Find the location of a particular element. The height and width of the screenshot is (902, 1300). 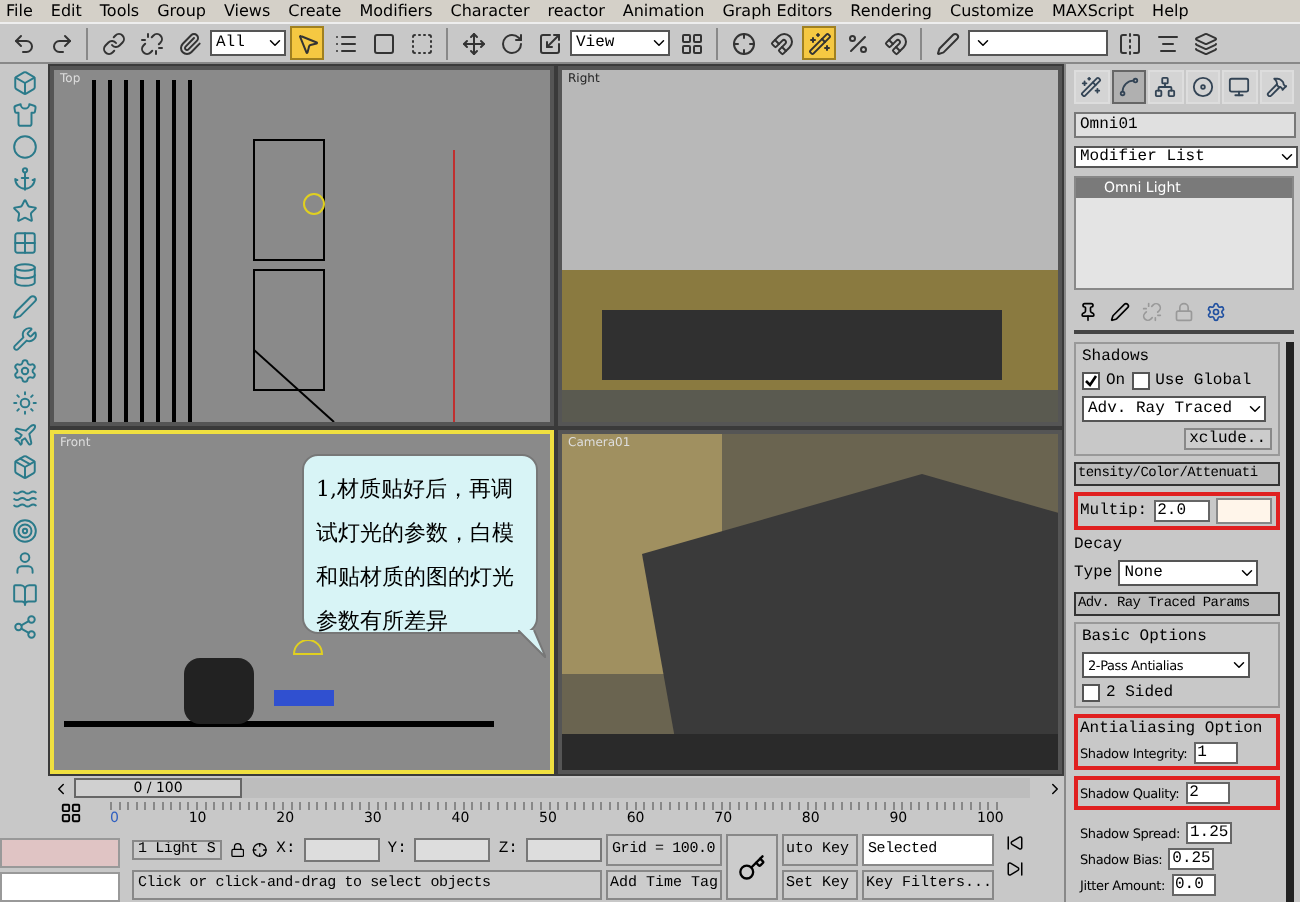

dashed-square-icon is located at coordinates (421, 43).